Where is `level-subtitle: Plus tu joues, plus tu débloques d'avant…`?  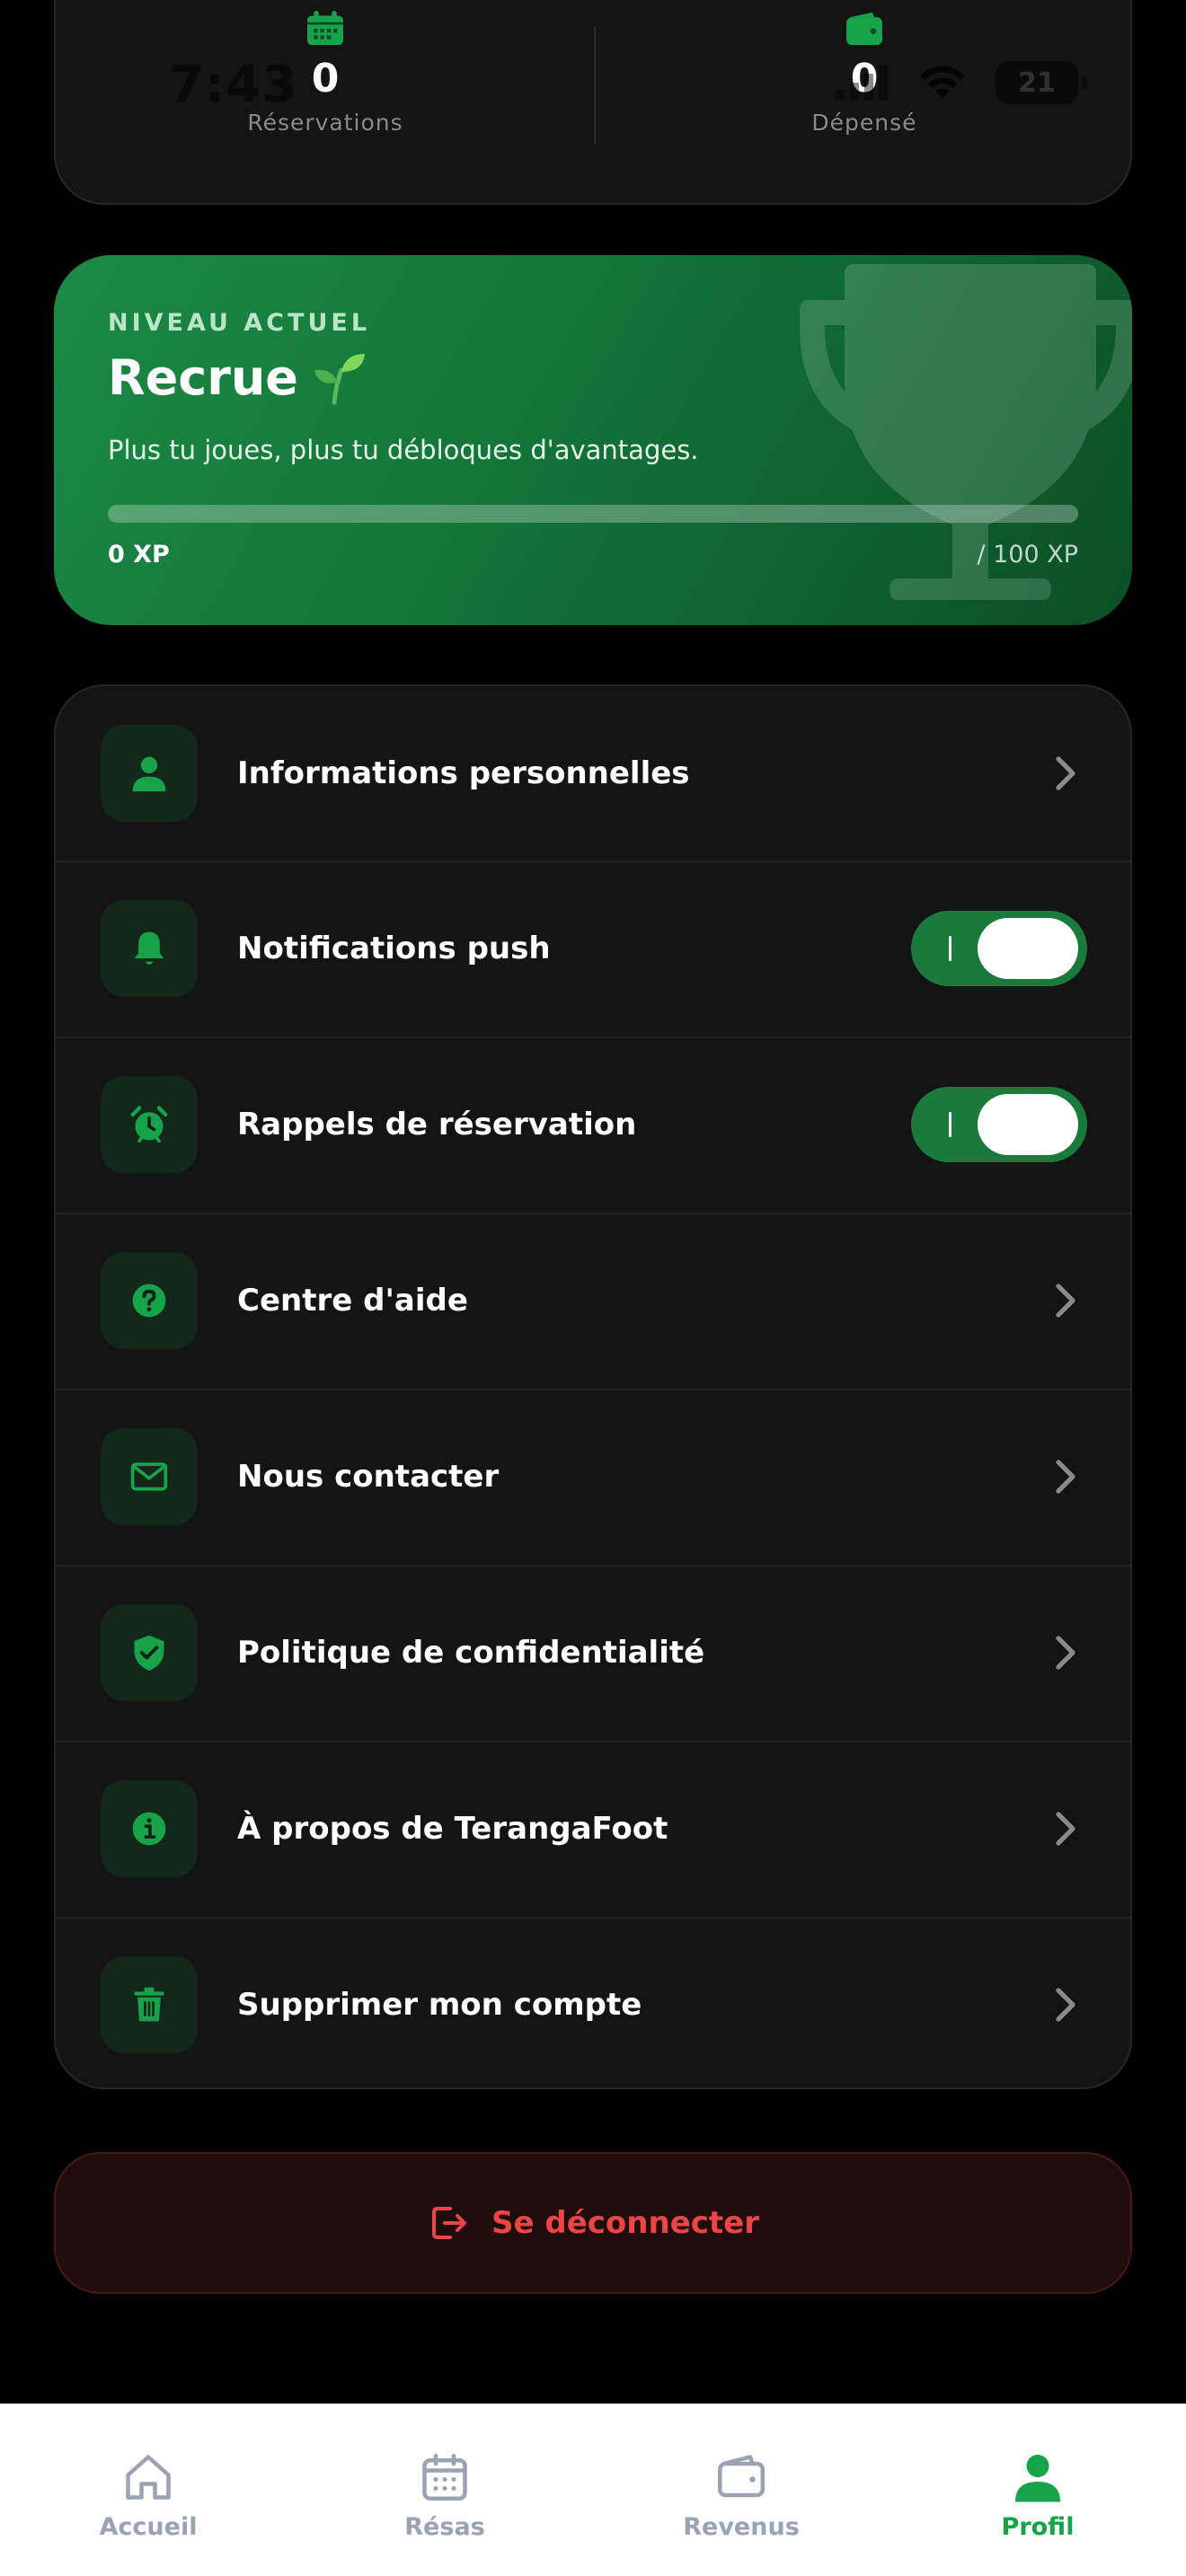
level-subtitle: Plus tu joues, plus tu débloques d'avant… is located at coordinates (403, 450).